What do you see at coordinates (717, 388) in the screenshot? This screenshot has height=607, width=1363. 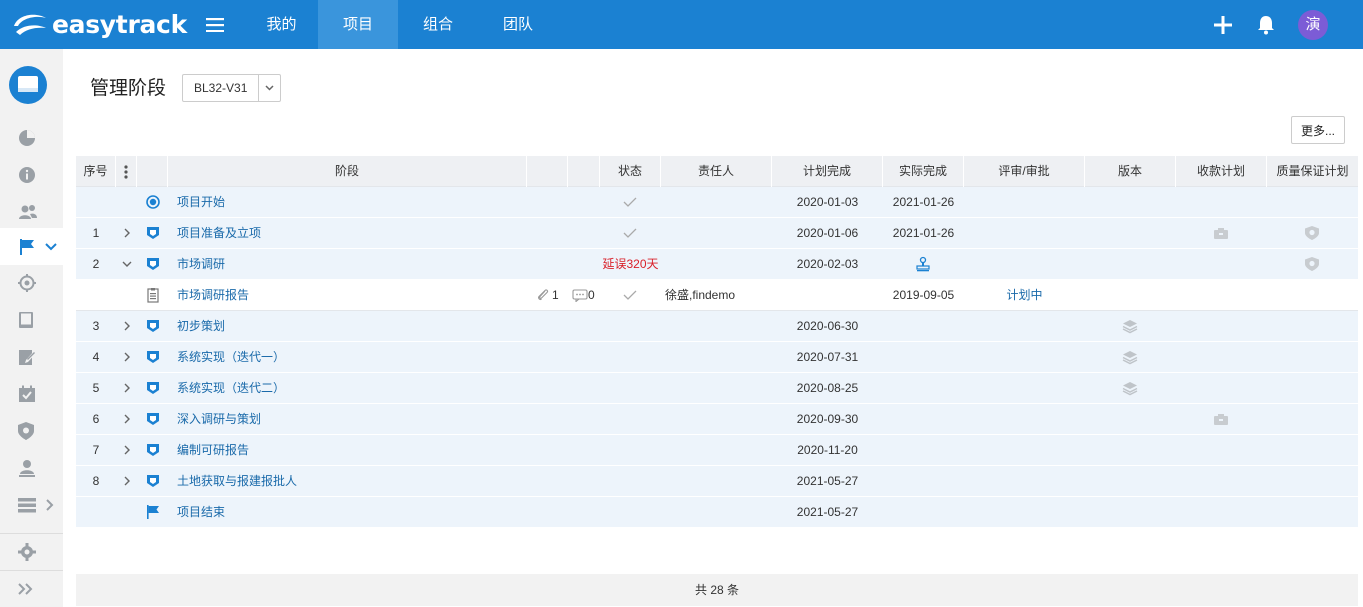 I see `table-row: 5 系统实现（迭代二） 2020-08-25` at bounding box center [717, 388].